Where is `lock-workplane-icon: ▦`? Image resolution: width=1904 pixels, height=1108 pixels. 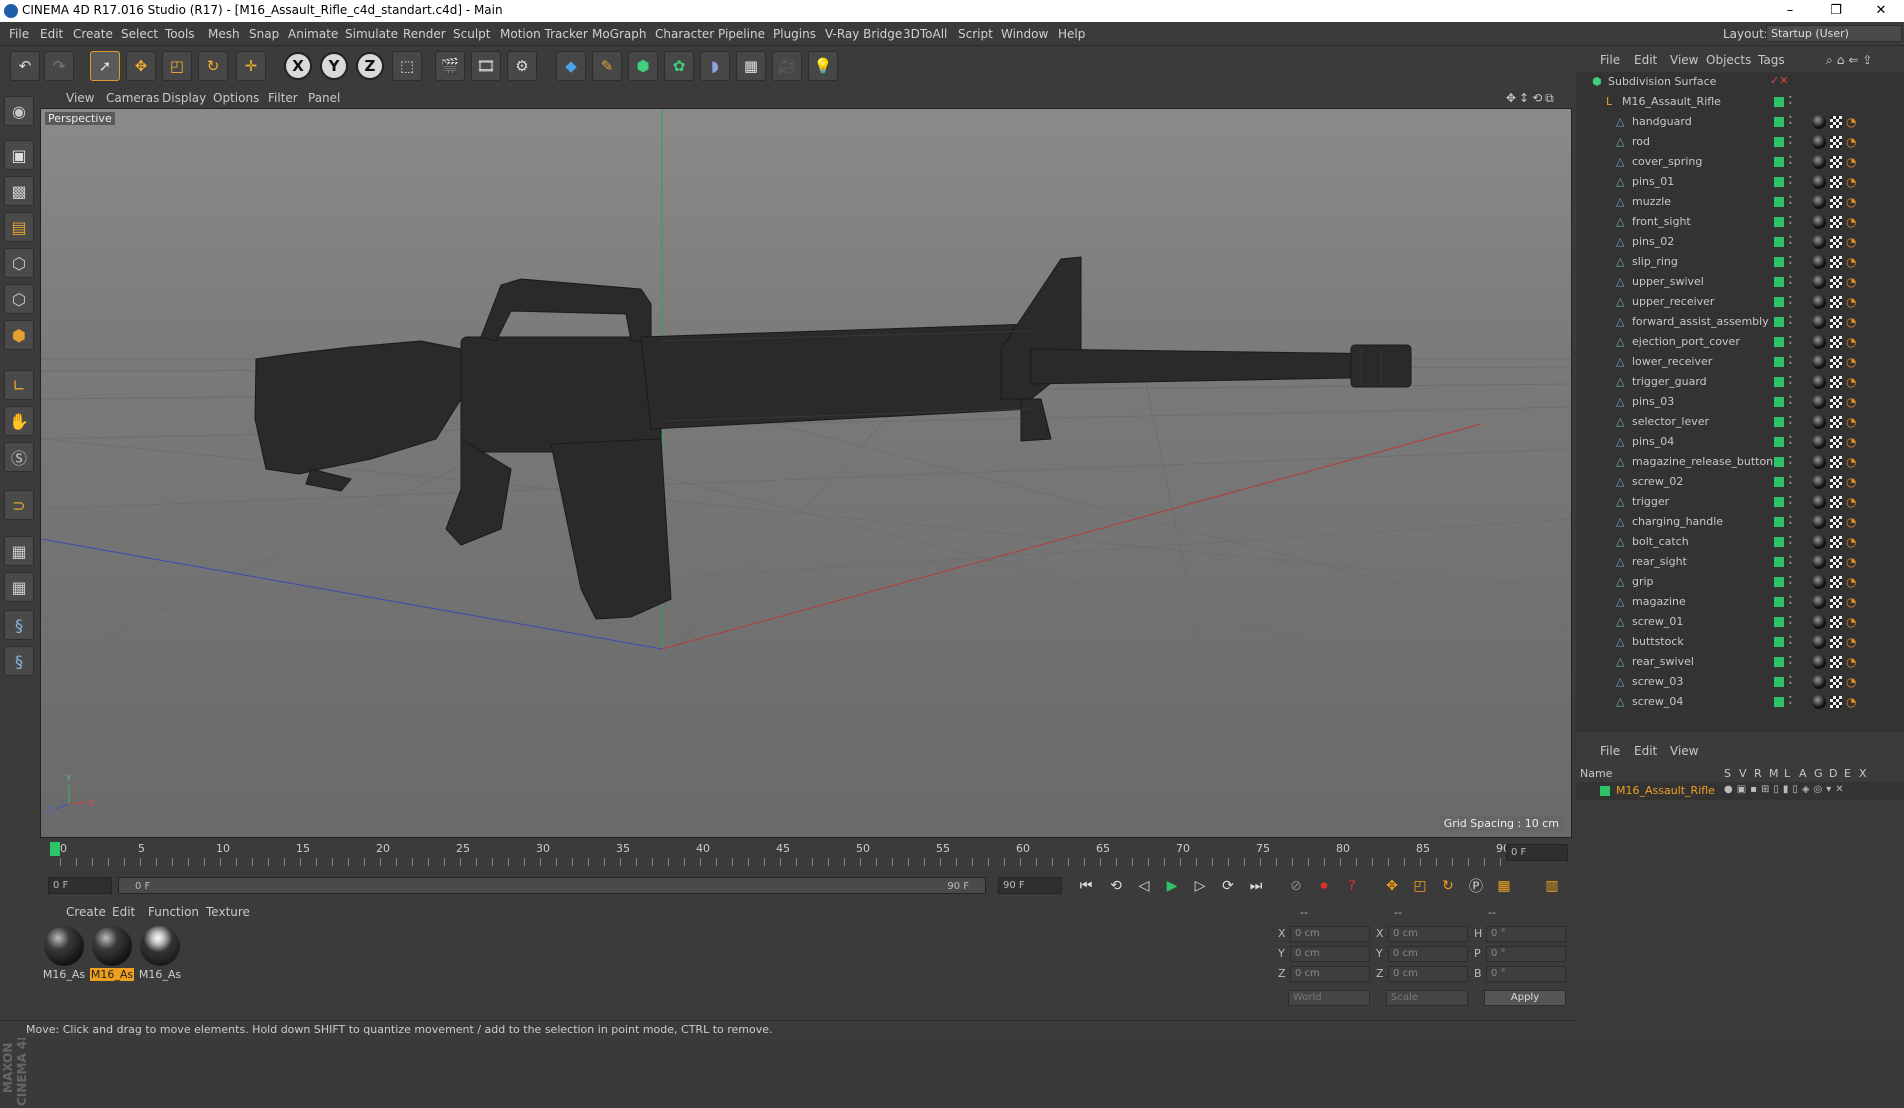
lock-workplane-icon: ▦ is located at coordinates (19, 551).